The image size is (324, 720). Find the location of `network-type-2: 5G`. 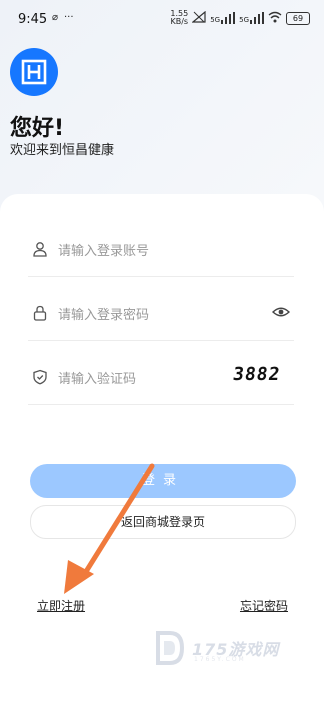

network-type-2: 5G is located at coordinates (244, 20).